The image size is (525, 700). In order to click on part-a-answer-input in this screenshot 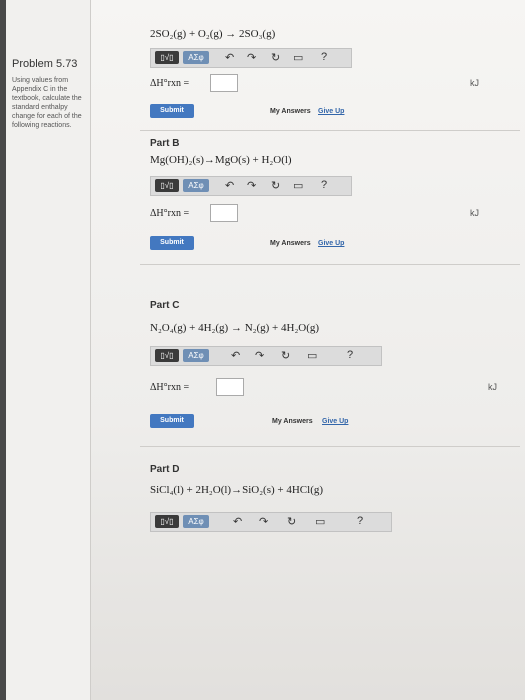, I will do `click(224, 83)`.